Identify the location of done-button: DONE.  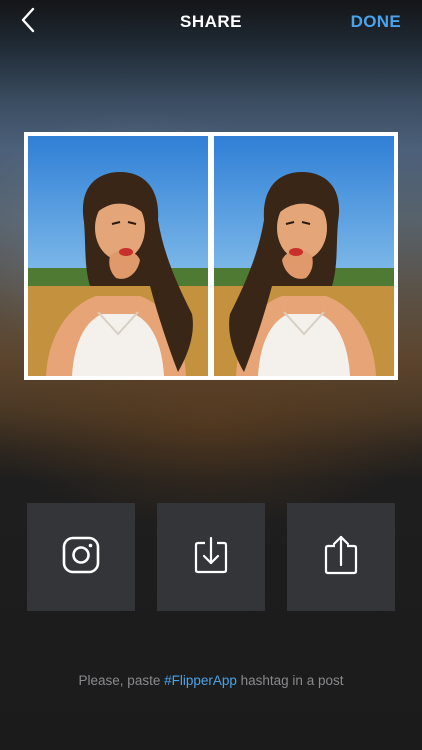
(376, 22).